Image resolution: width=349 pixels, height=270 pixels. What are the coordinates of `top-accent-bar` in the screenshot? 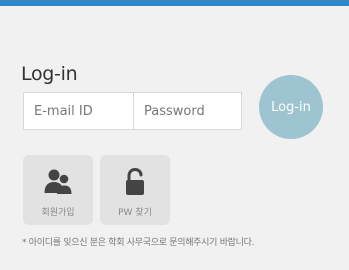 It's located at (174, 3).